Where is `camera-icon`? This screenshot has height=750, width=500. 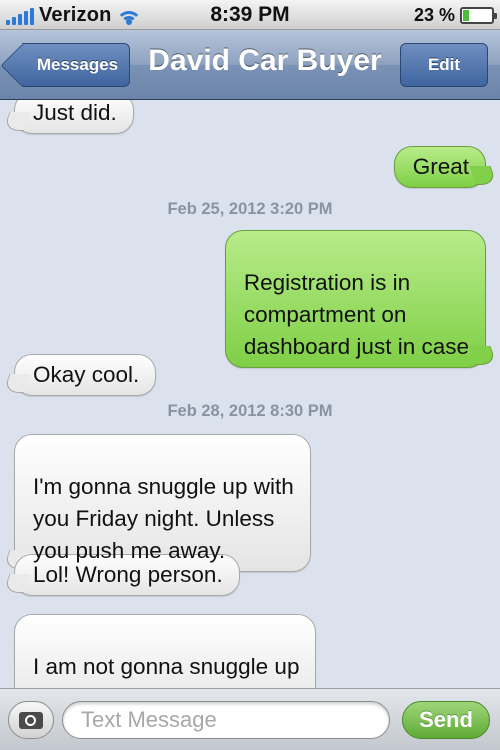 camera-icon is located at coordinates (31, 720).